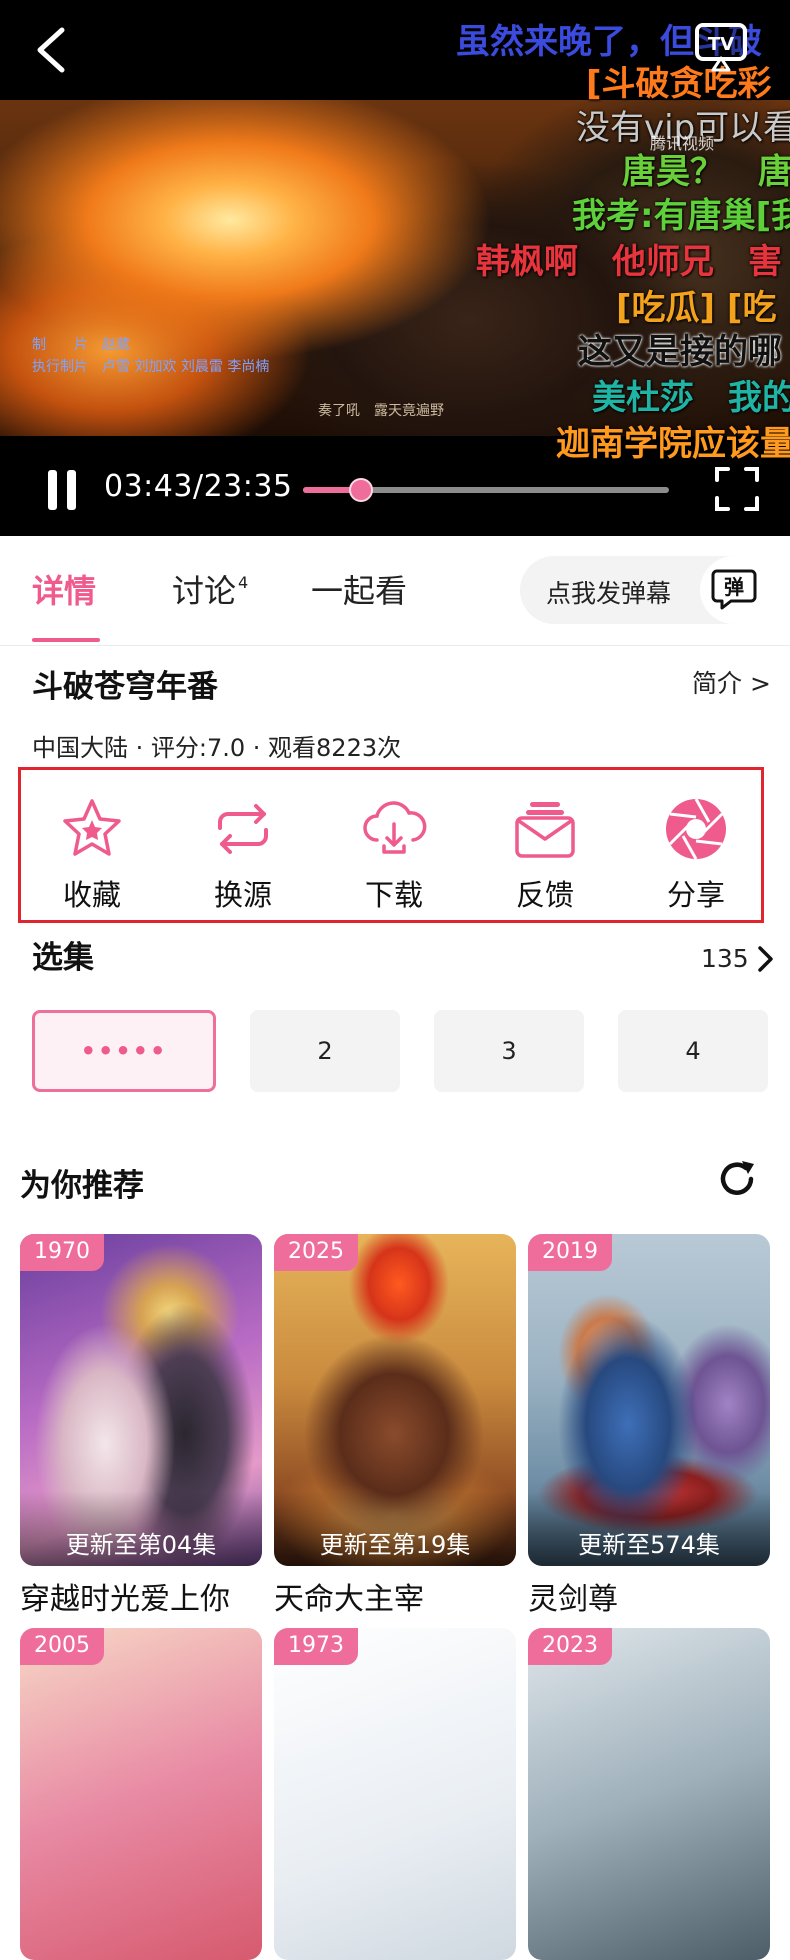 The width and height of the screenshot is (790, 1960). Describe the element at coordinates (649, 1528) in the screenshot. I see `update-status: 更新至574集` at that location.